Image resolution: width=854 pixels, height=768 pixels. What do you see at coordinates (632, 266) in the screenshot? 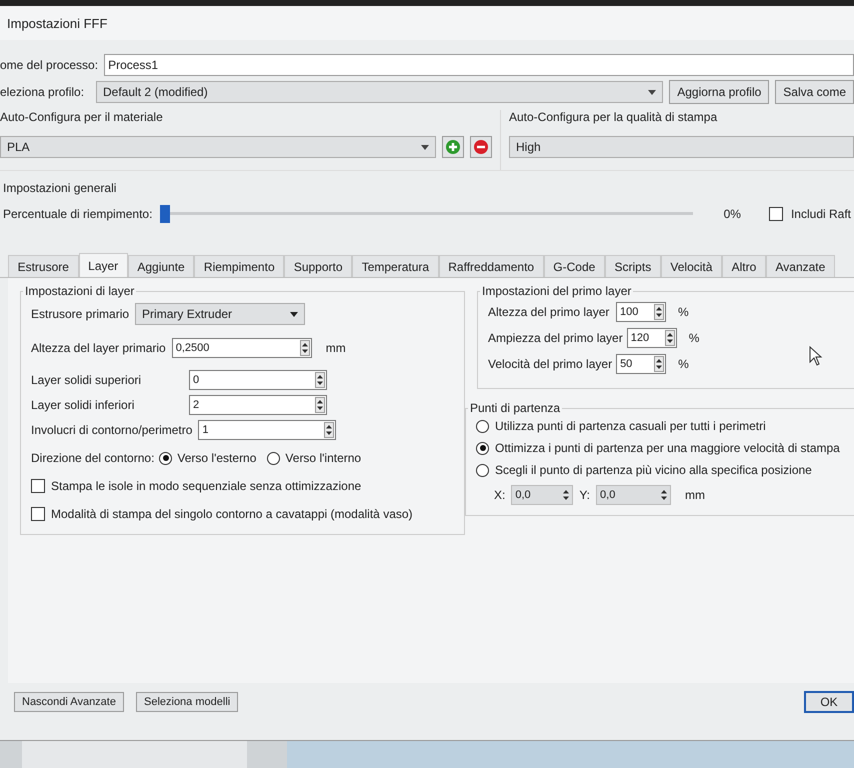
I see `tab: Scripts` at bounding box center [632, 266].